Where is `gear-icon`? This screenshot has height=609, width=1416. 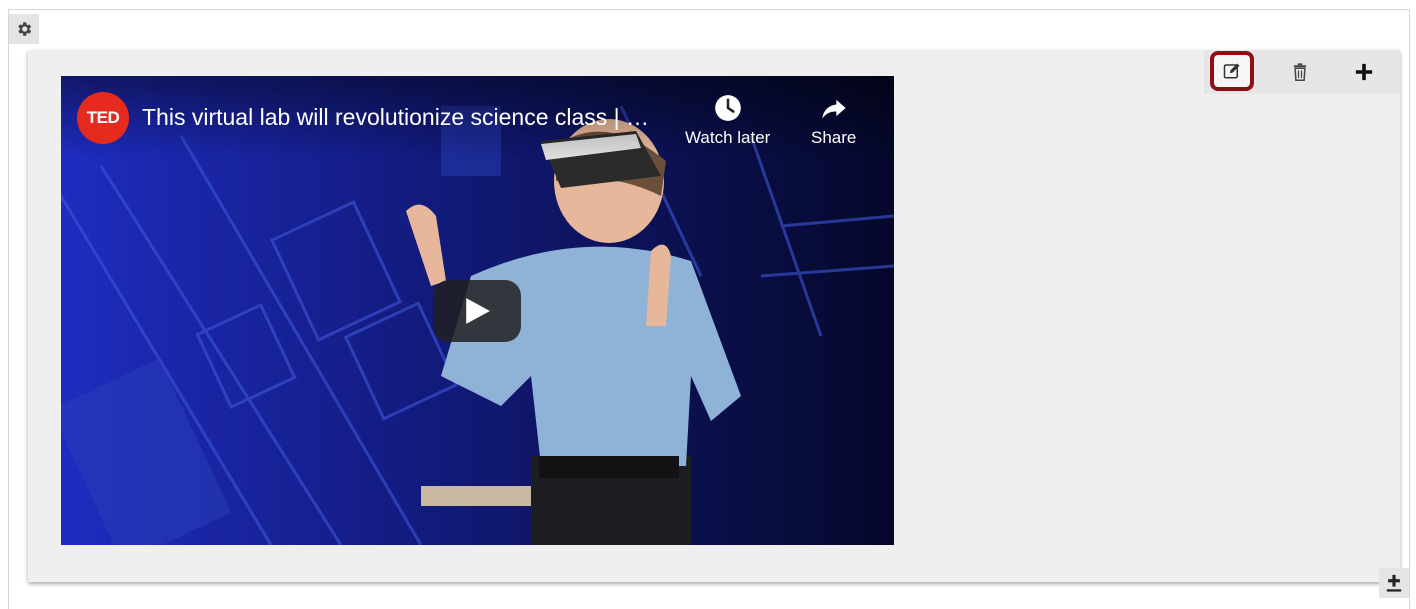 gear-icon is located at coordinates (25, 29).